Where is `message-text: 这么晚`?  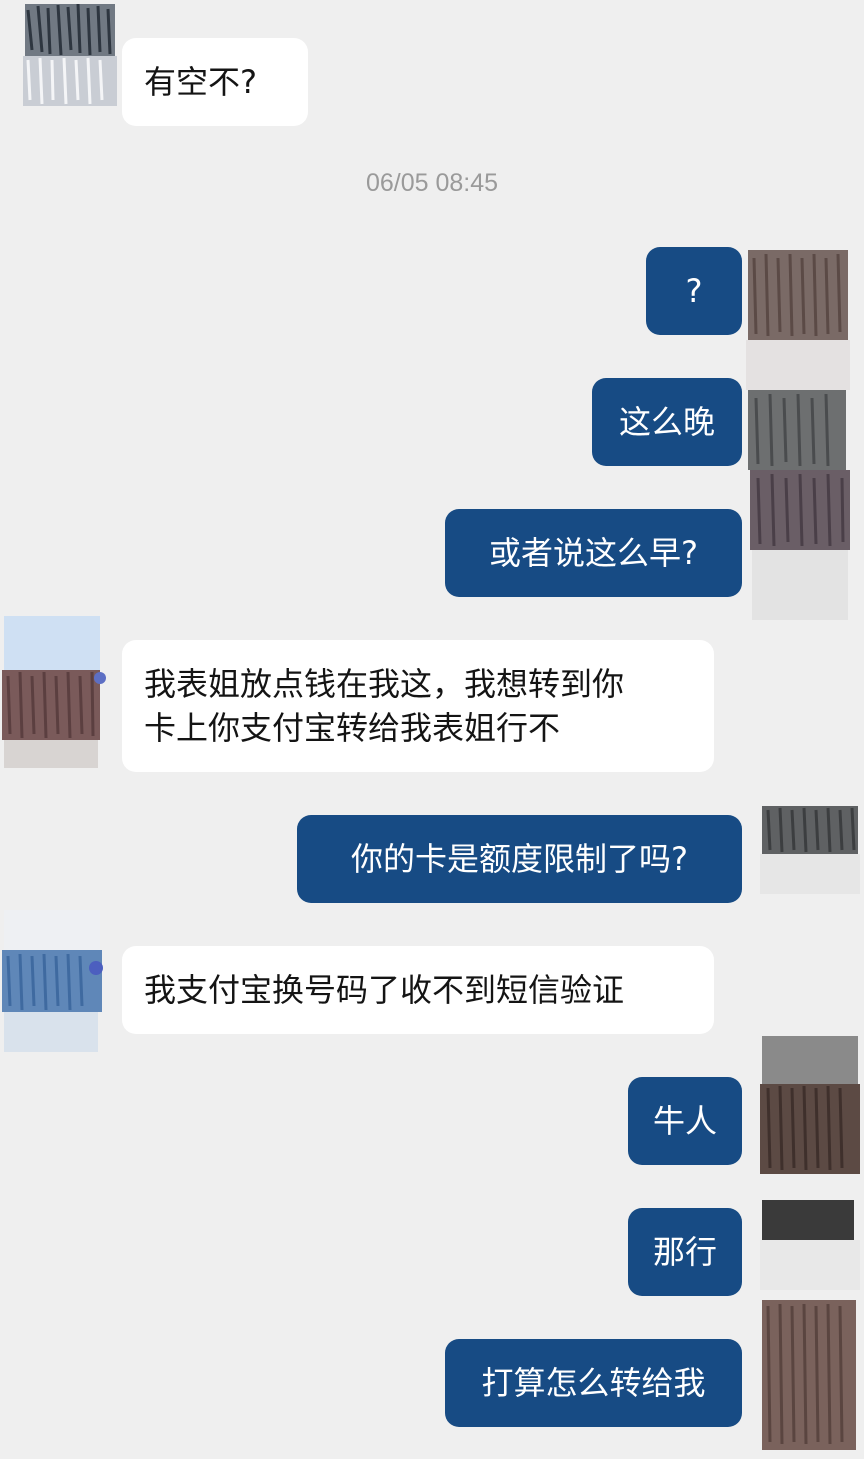 message-text: 这么晚 is located at coordinates (666, 422).